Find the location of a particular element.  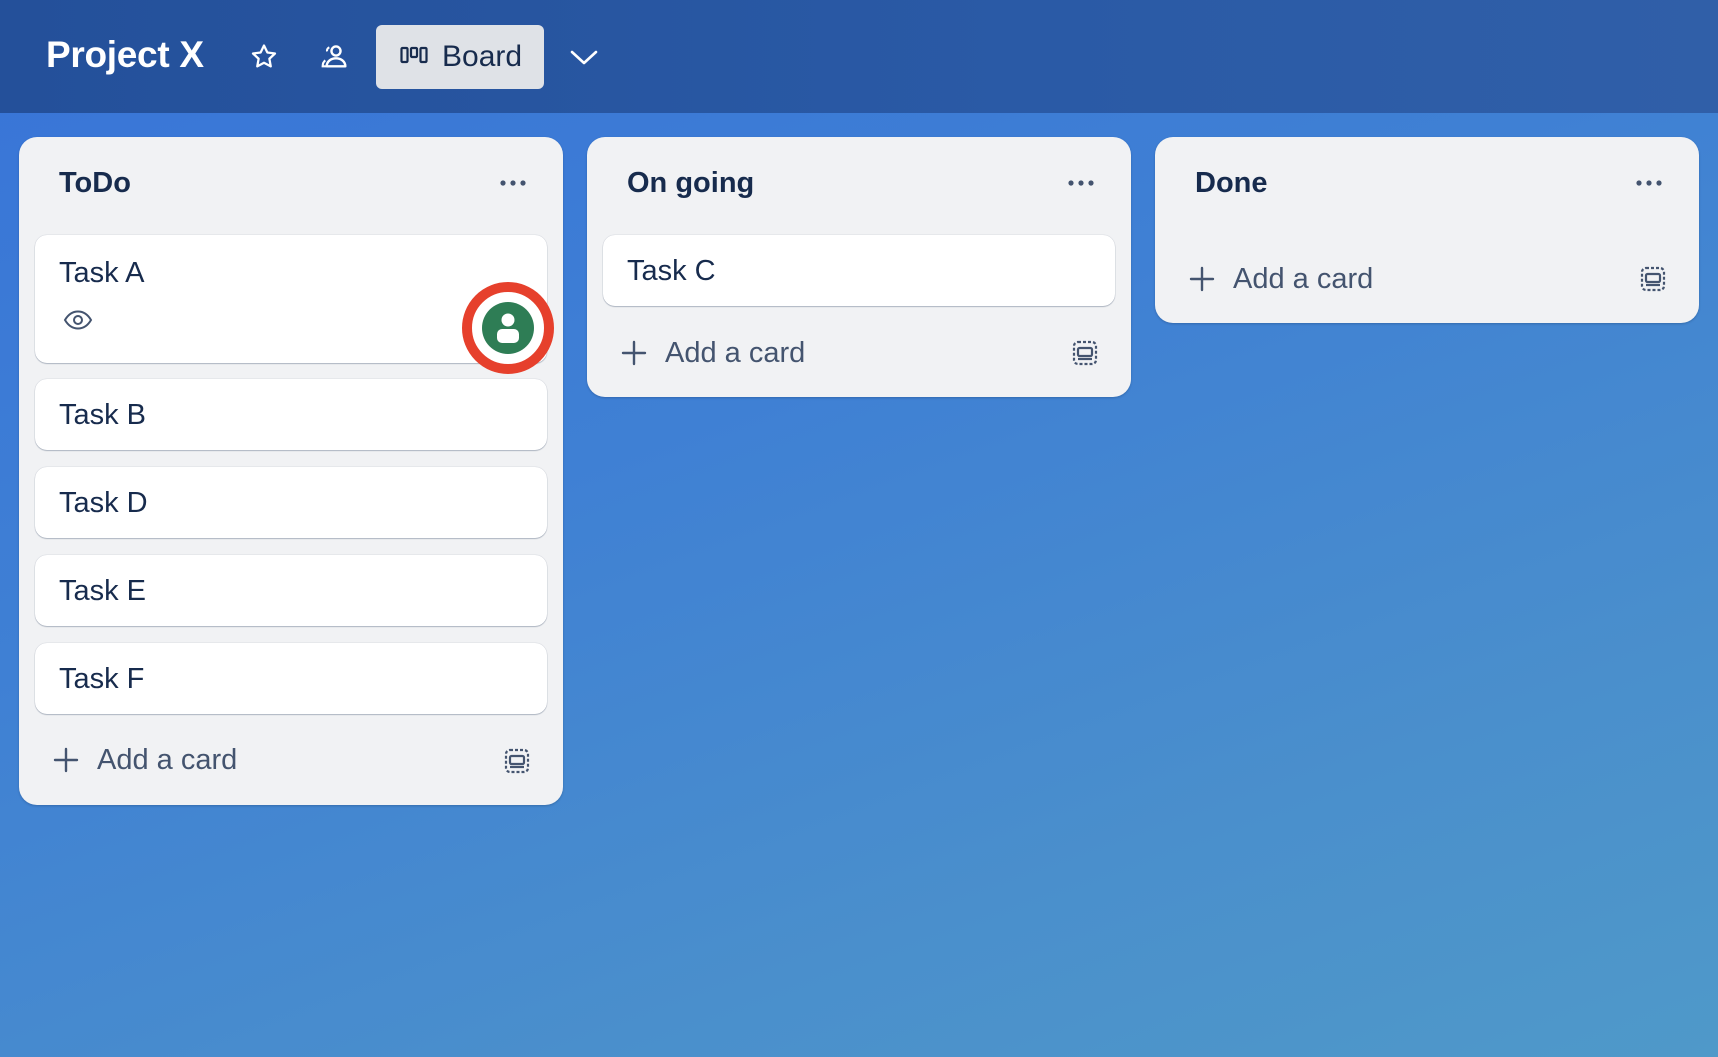

star-icon is located at coordinates (264, 56).